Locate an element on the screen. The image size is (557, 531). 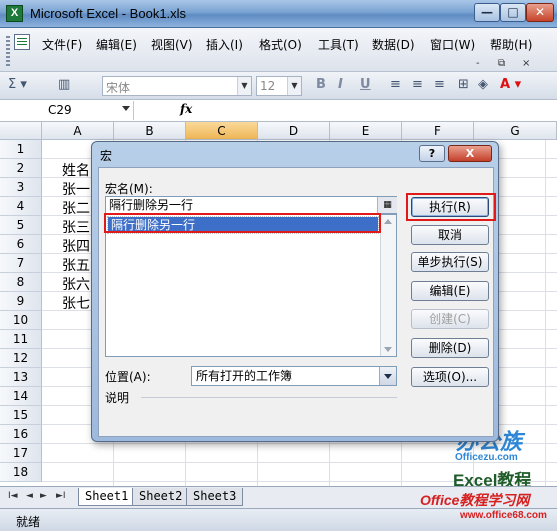
cell-a6: 张四 is located at coordinates (76, 246).